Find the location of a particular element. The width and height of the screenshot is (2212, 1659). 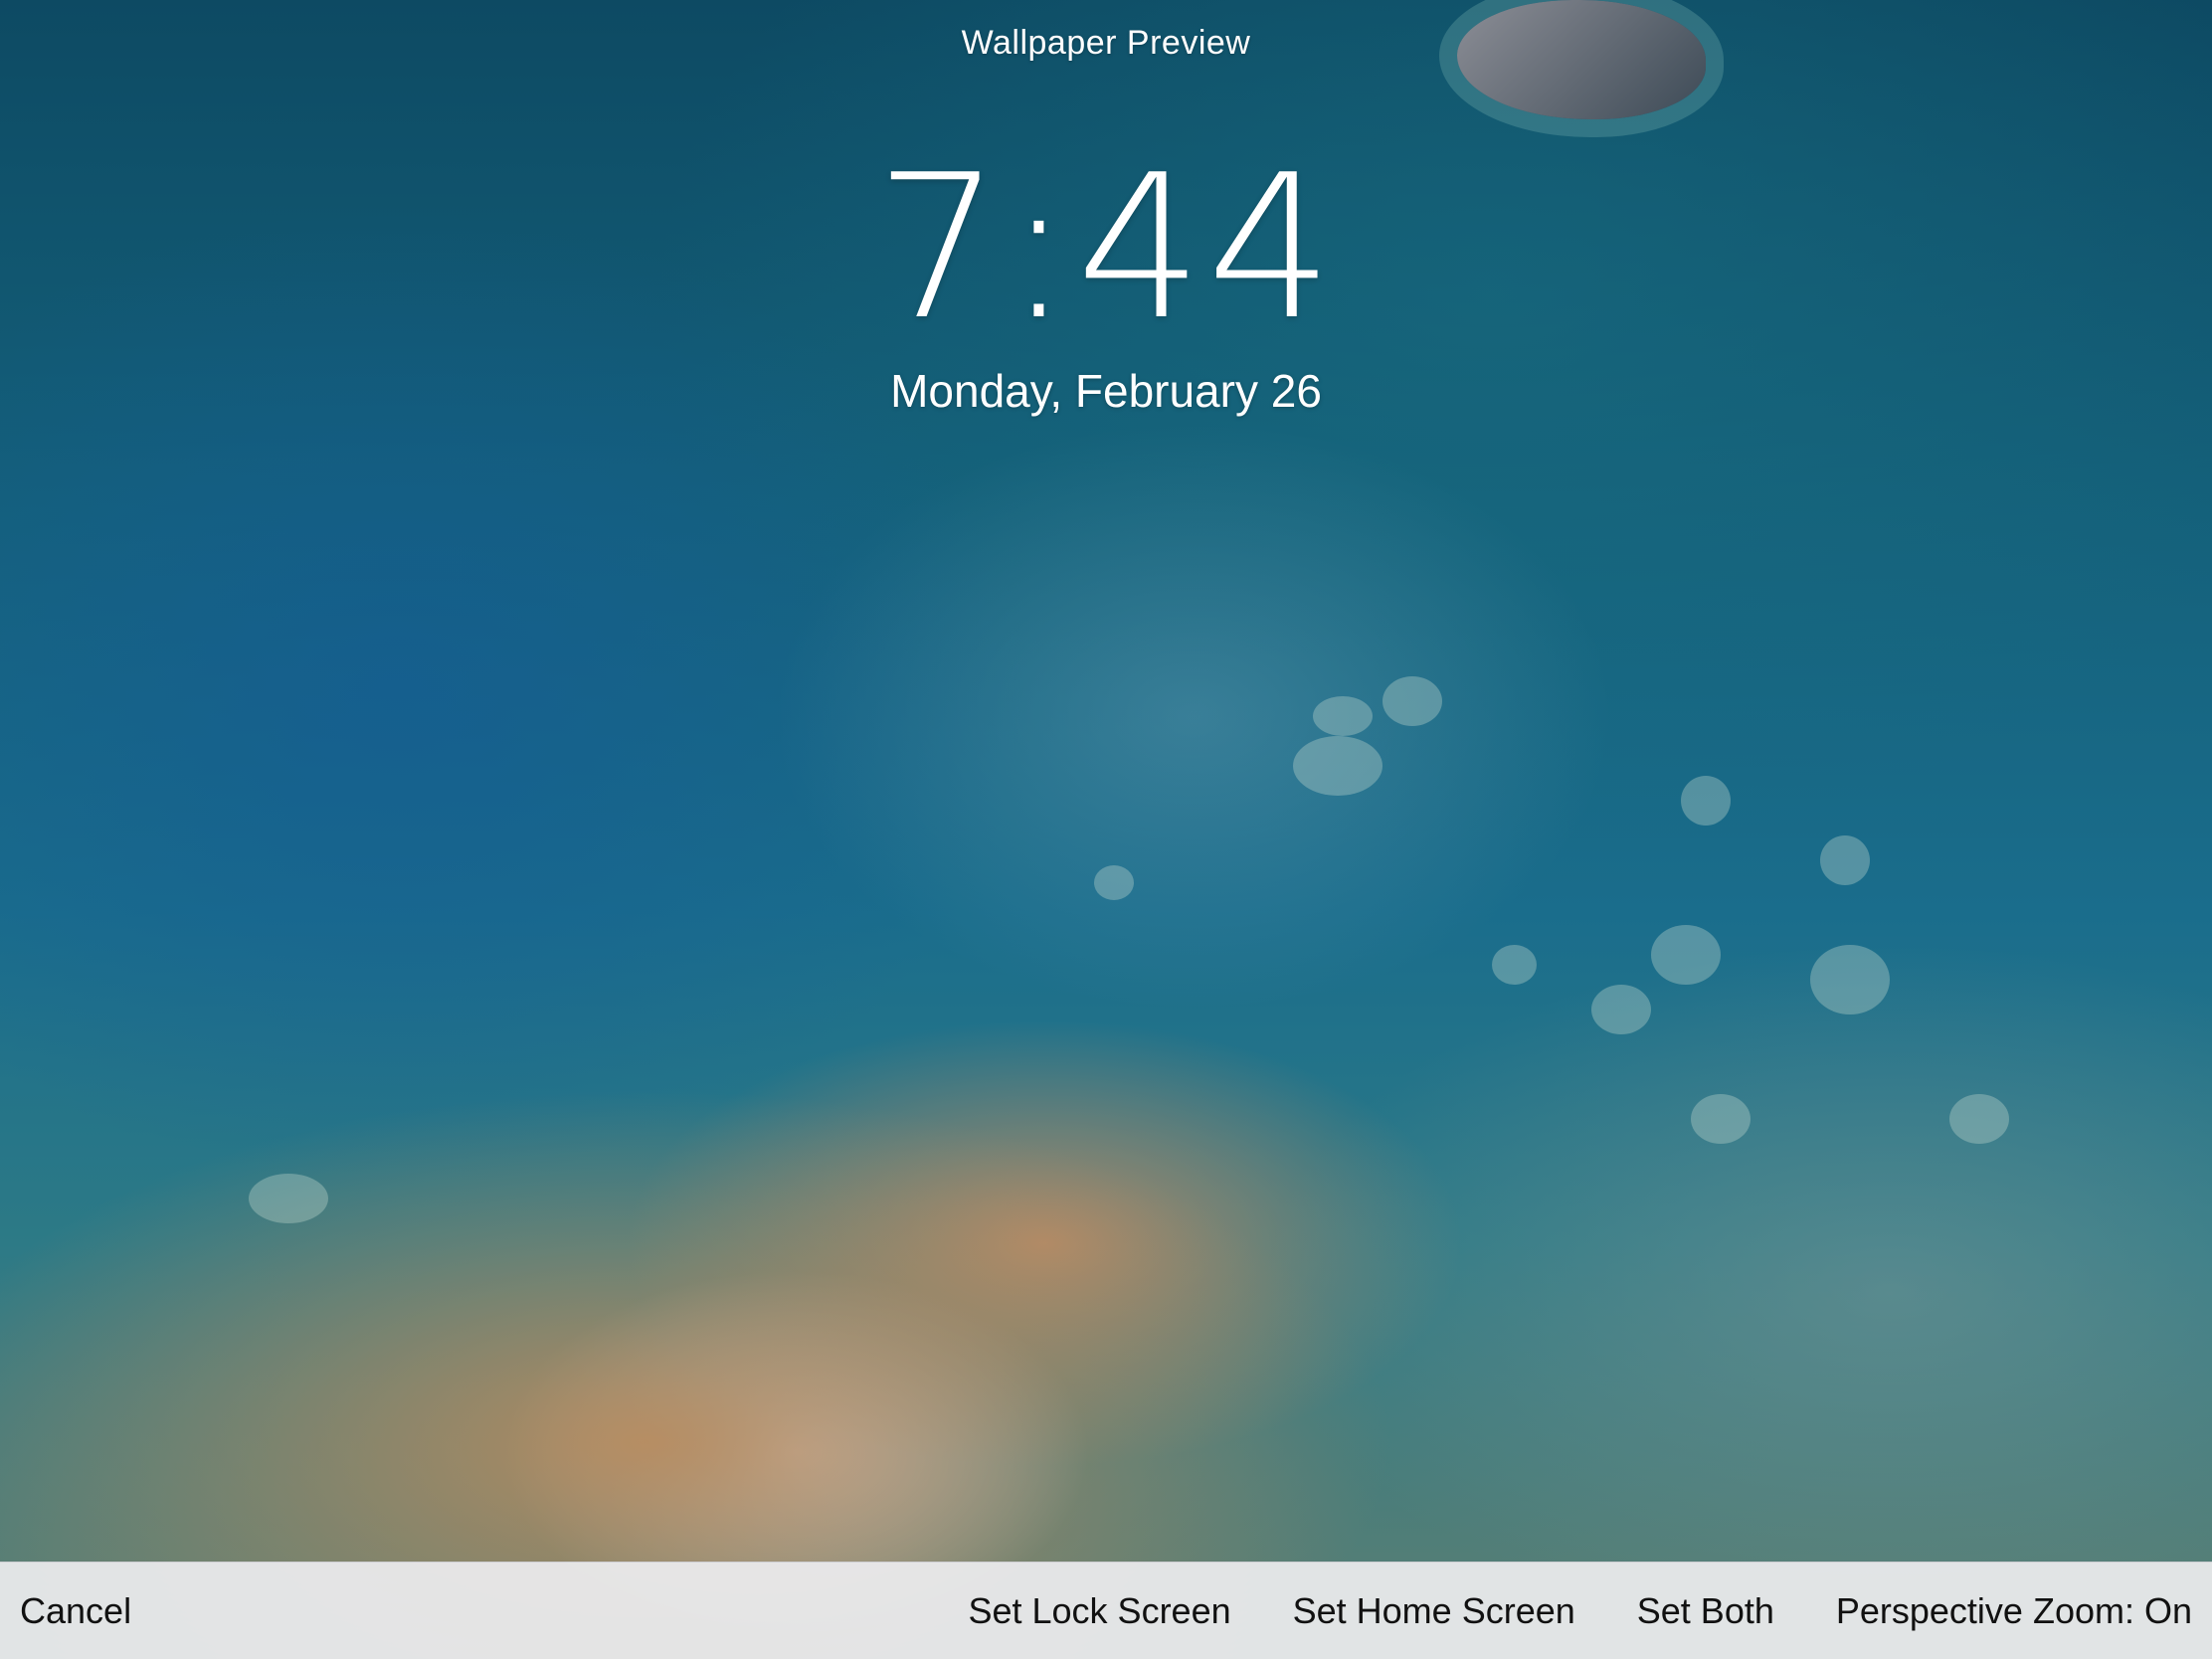

lock-screen-time: 7:44 is located at coordinates (1106, 248).